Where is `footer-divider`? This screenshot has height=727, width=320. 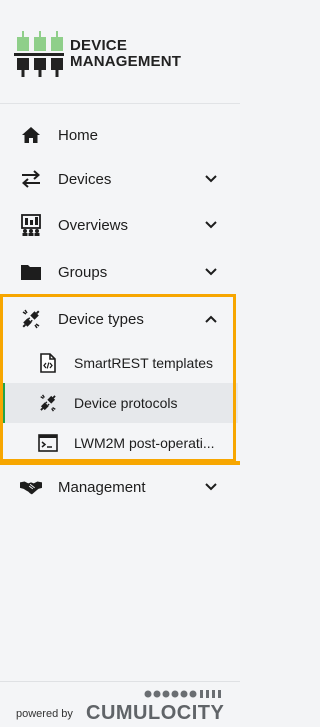 footer-divider is located at coordinates (120, 681).